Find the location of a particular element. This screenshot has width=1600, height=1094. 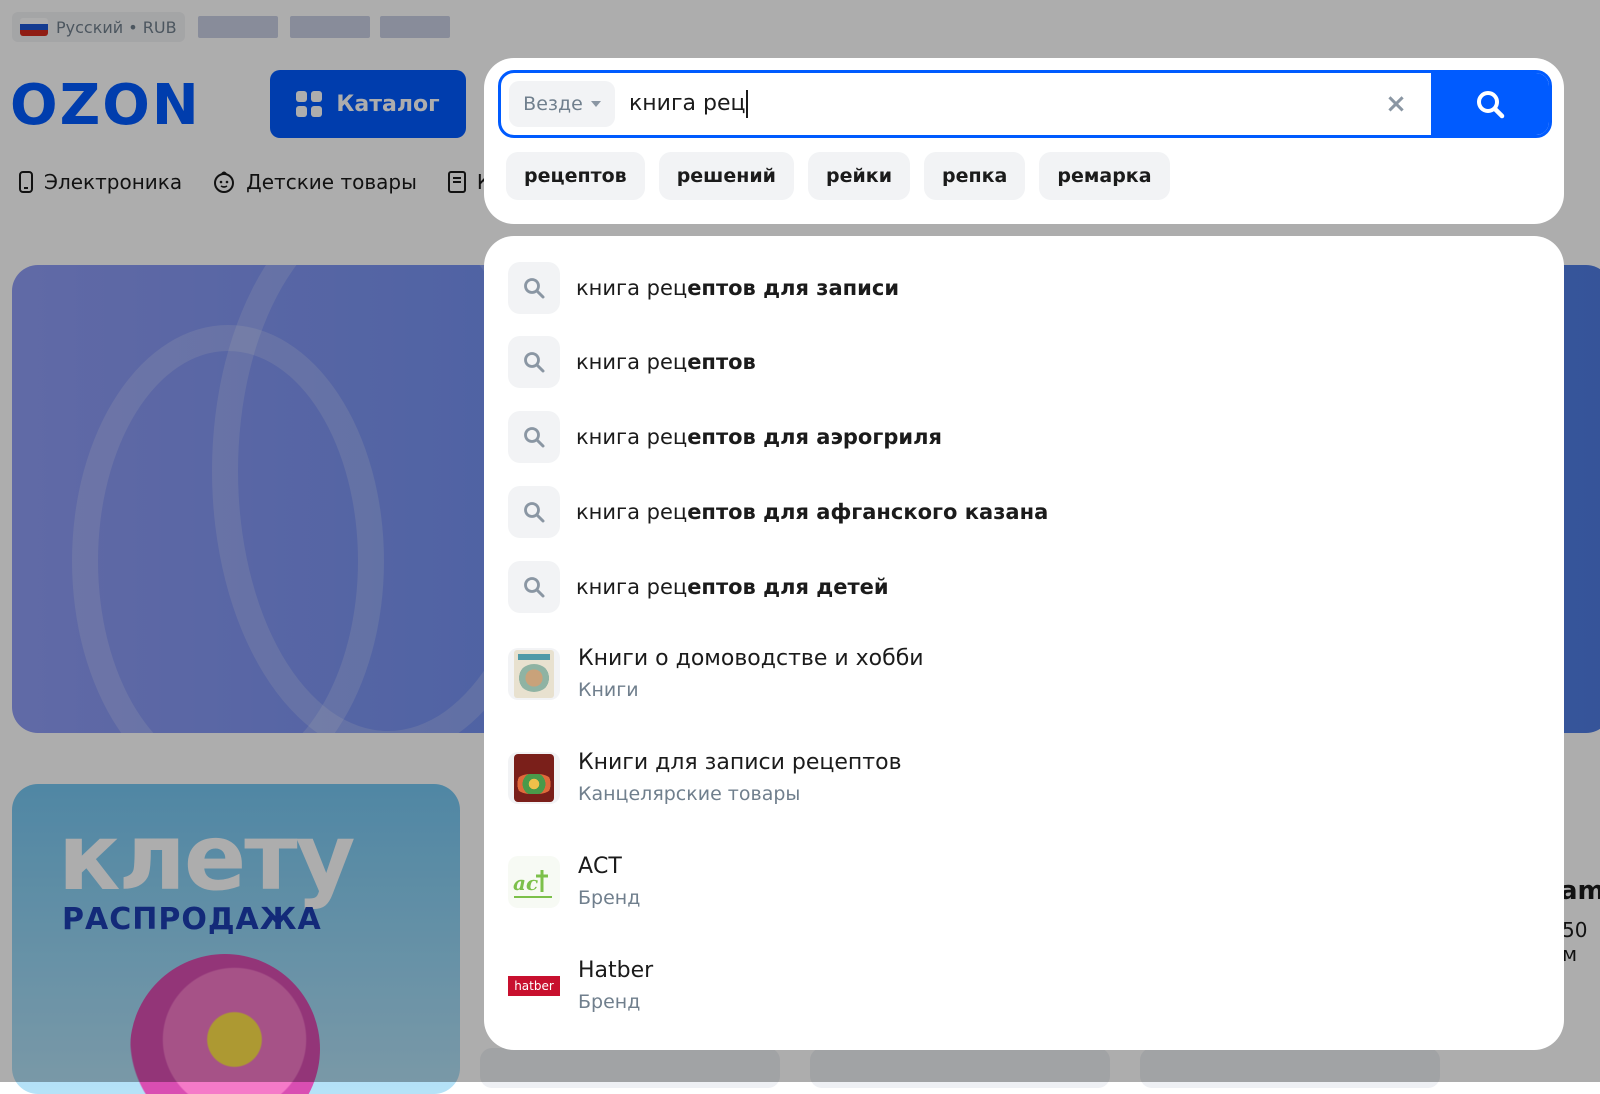

query-suggestion: книга рецептов для записи is located at coordinates (703, 288).